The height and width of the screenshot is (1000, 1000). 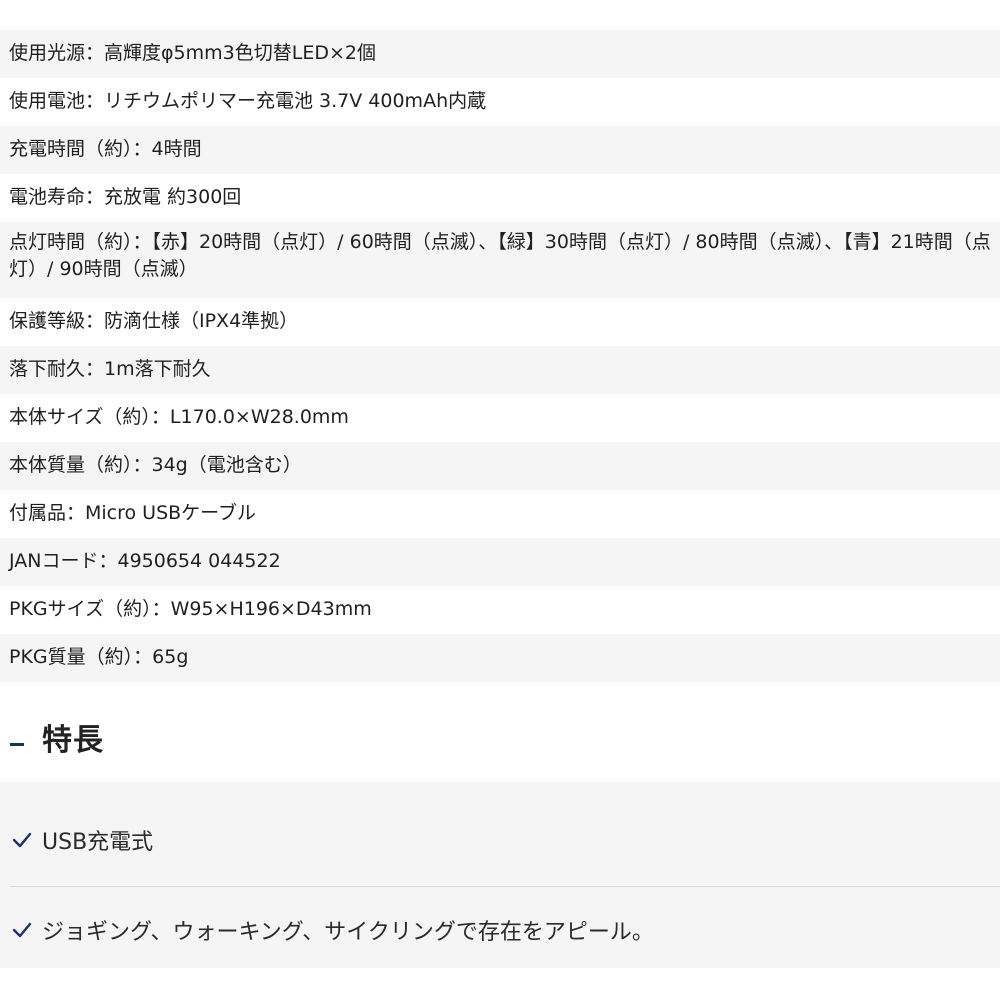 What do you see at coordinates (500, 150) in the screenshot?
I see `spec-row-charge-time: 充電時間（約）：4時間` at bounding box center [500, 150].